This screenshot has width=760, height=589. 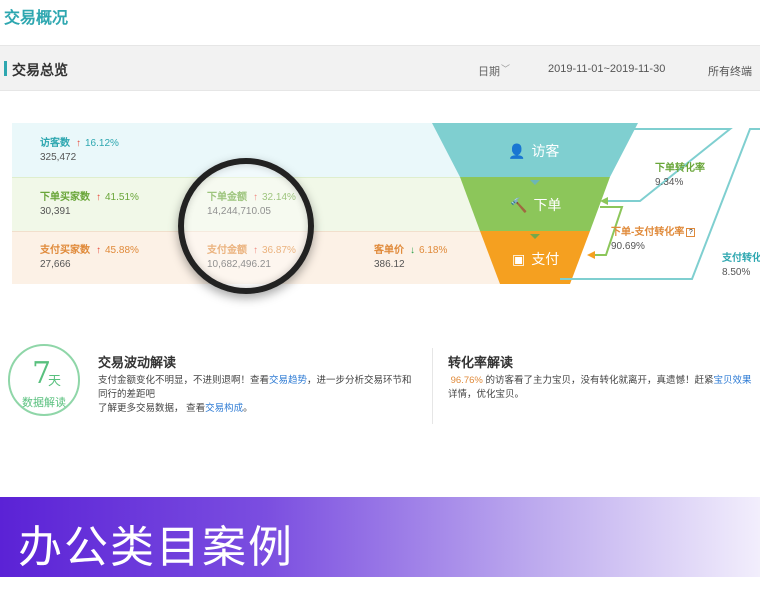 What do you see at coordinates (89, 257) in the screenshot?
I see `metric-pay-buyers: 支付买家数 ↑ 45.88% 27,666` at bounding box center [89, 257].